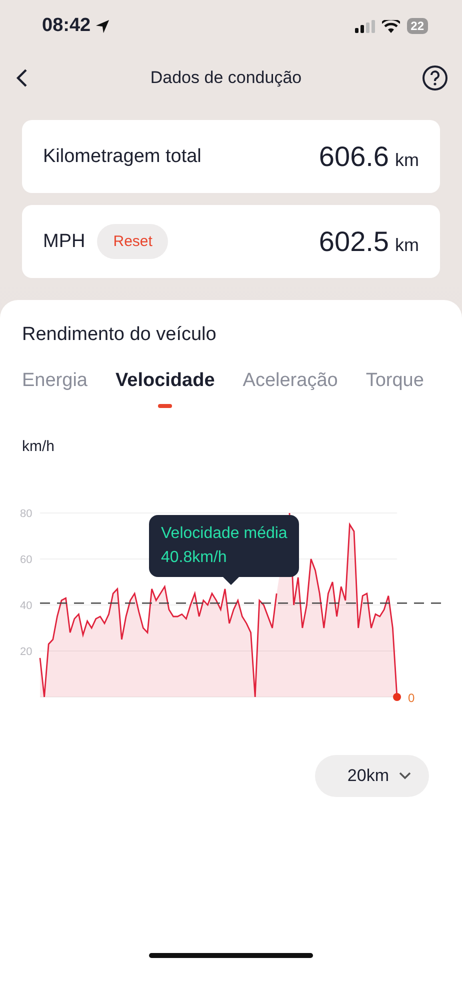 The image size is (462, 999). Describe the element at coordinates (364, 26) in the screenshot. I see `signal-icon` at that location.